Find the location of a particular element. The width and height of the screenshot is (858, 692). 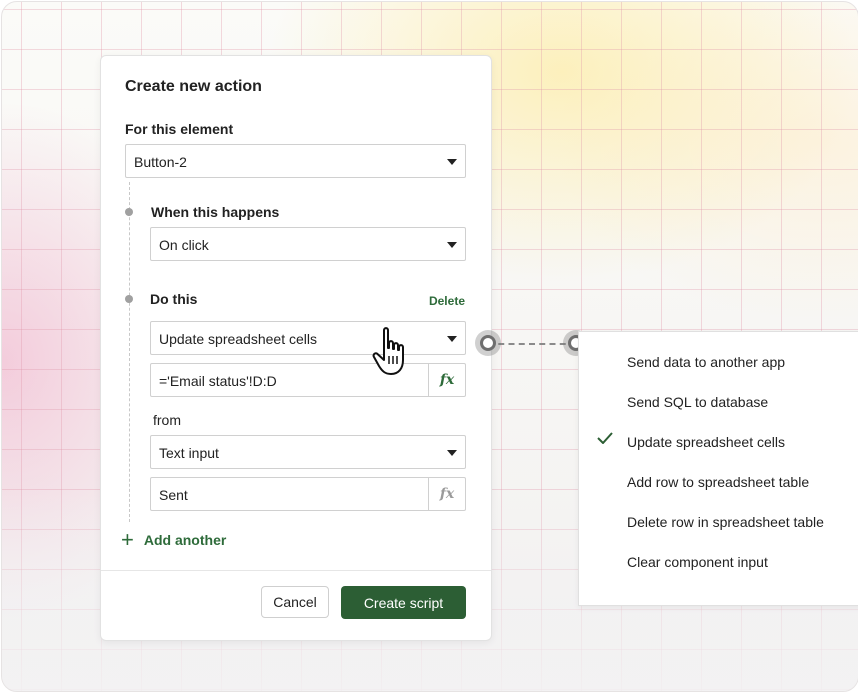

hand-cursor-icon is located at coordinates (388, 351).